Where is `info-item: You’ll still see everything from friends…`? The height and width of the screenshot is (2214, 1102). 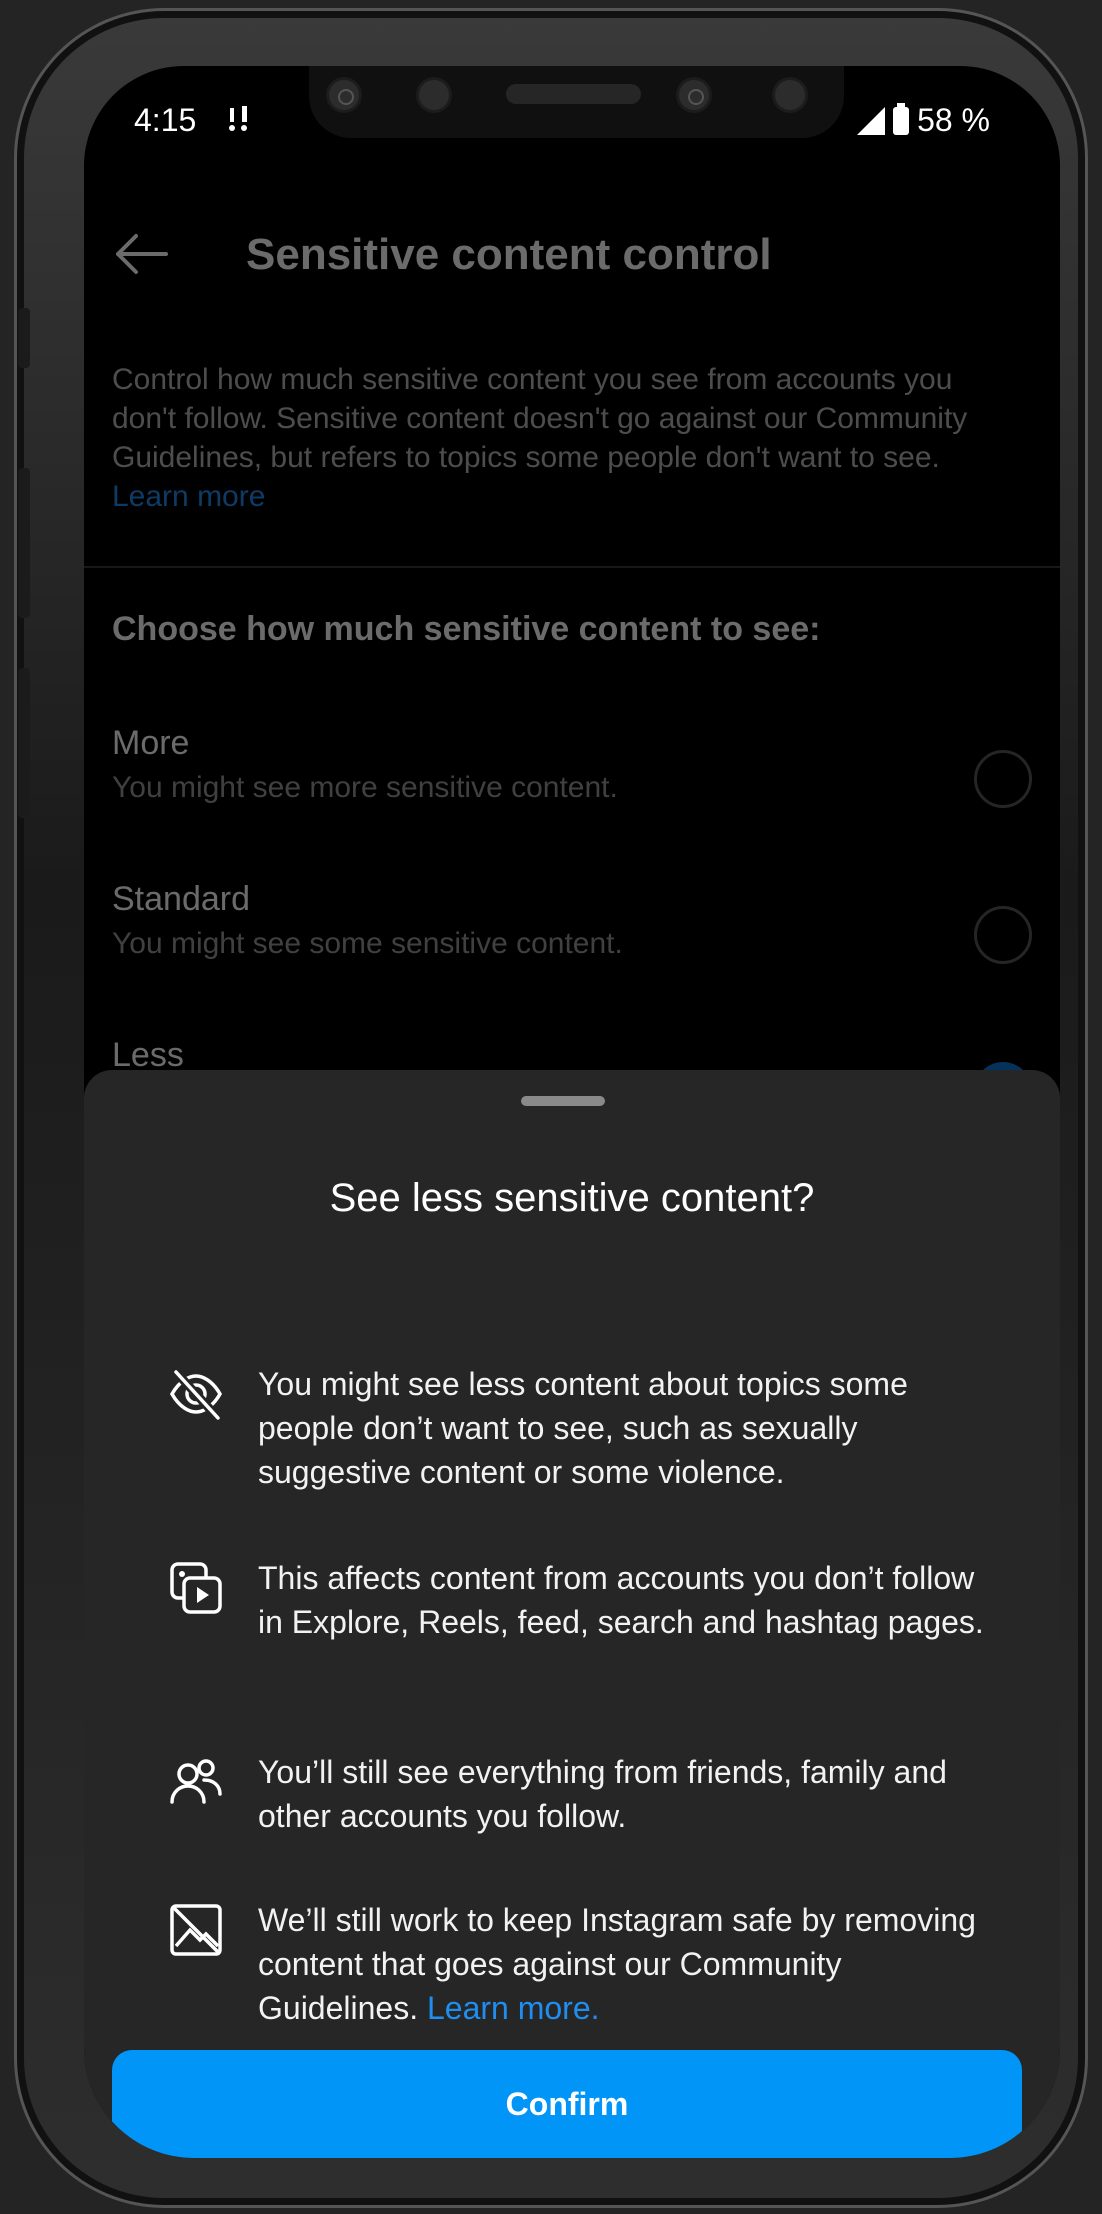 info-item: You’ll still see everything from friends… is located at coordinates (576, 1794).